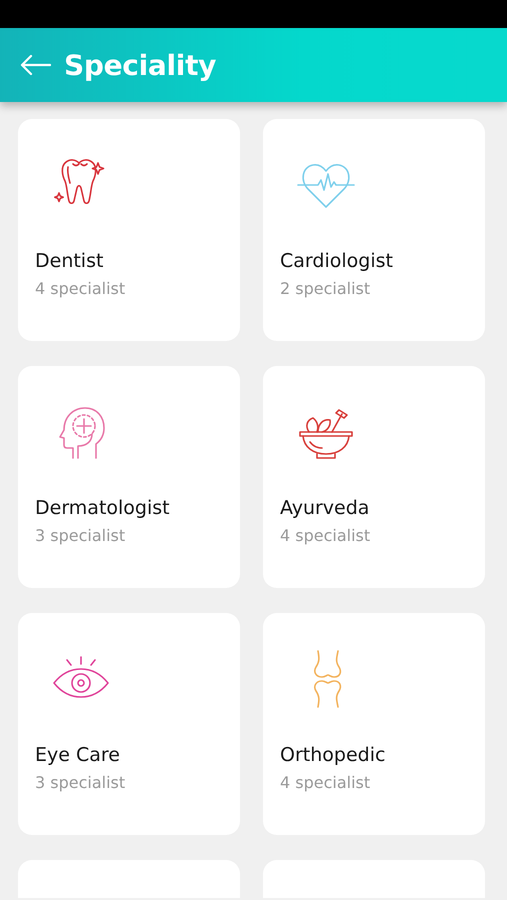 This screenshot has width=507, height=900. What do you see at coordinates (103, 508) in the screenshot?
I see `speciality-name: Dermatologist` at bounding box center [103, 508].